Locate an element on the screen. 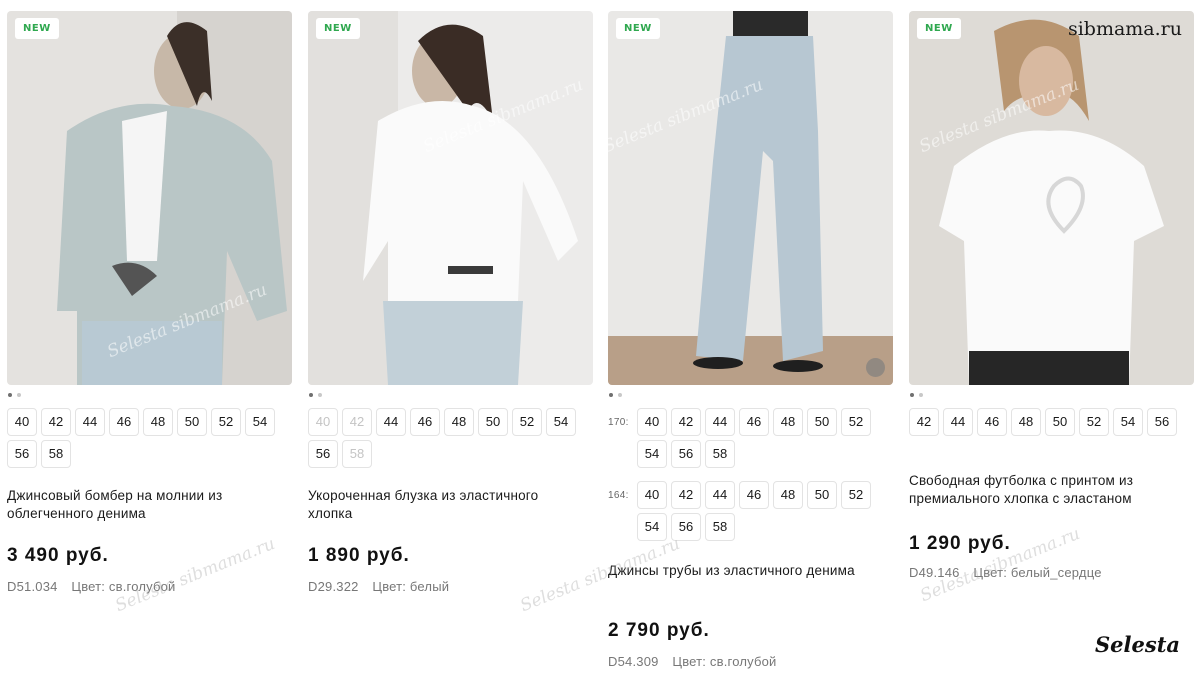  height-group: 170: 40 42 44 46 48 50 52 54 56 58 is located at coordinates (750, 438).